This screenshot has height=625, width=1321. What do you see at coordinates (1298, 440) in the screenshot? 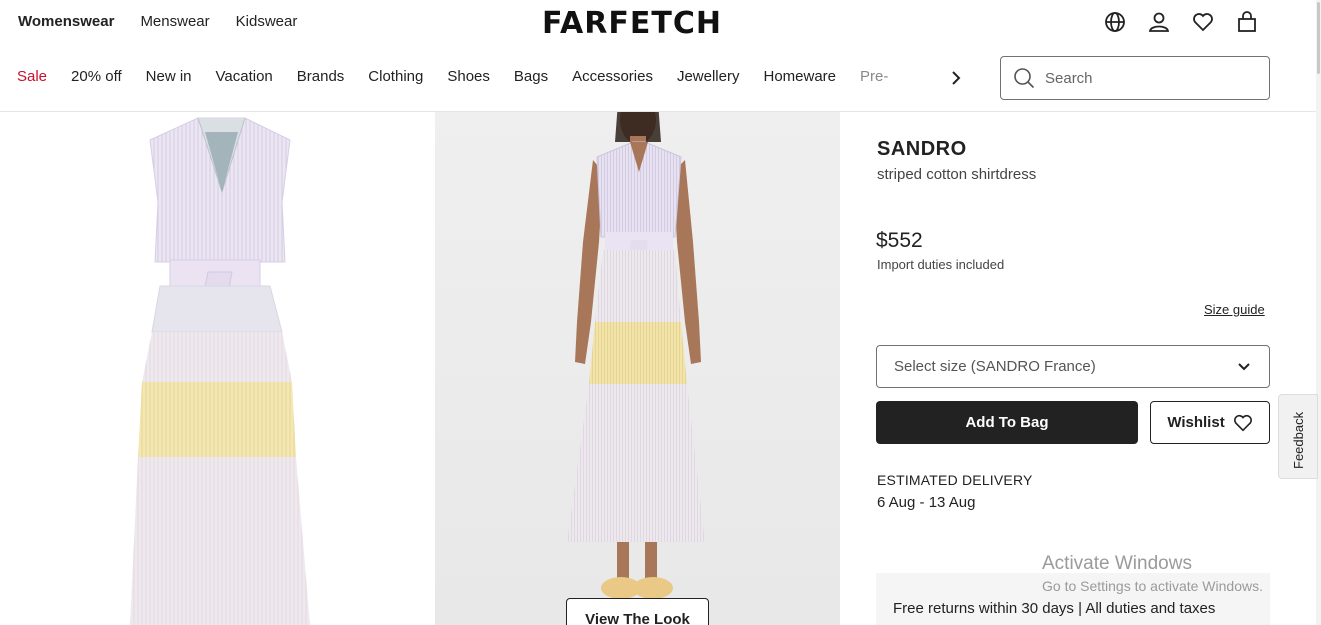
I see `feedback-label: Feedback` at bounding box center [1298, 440].